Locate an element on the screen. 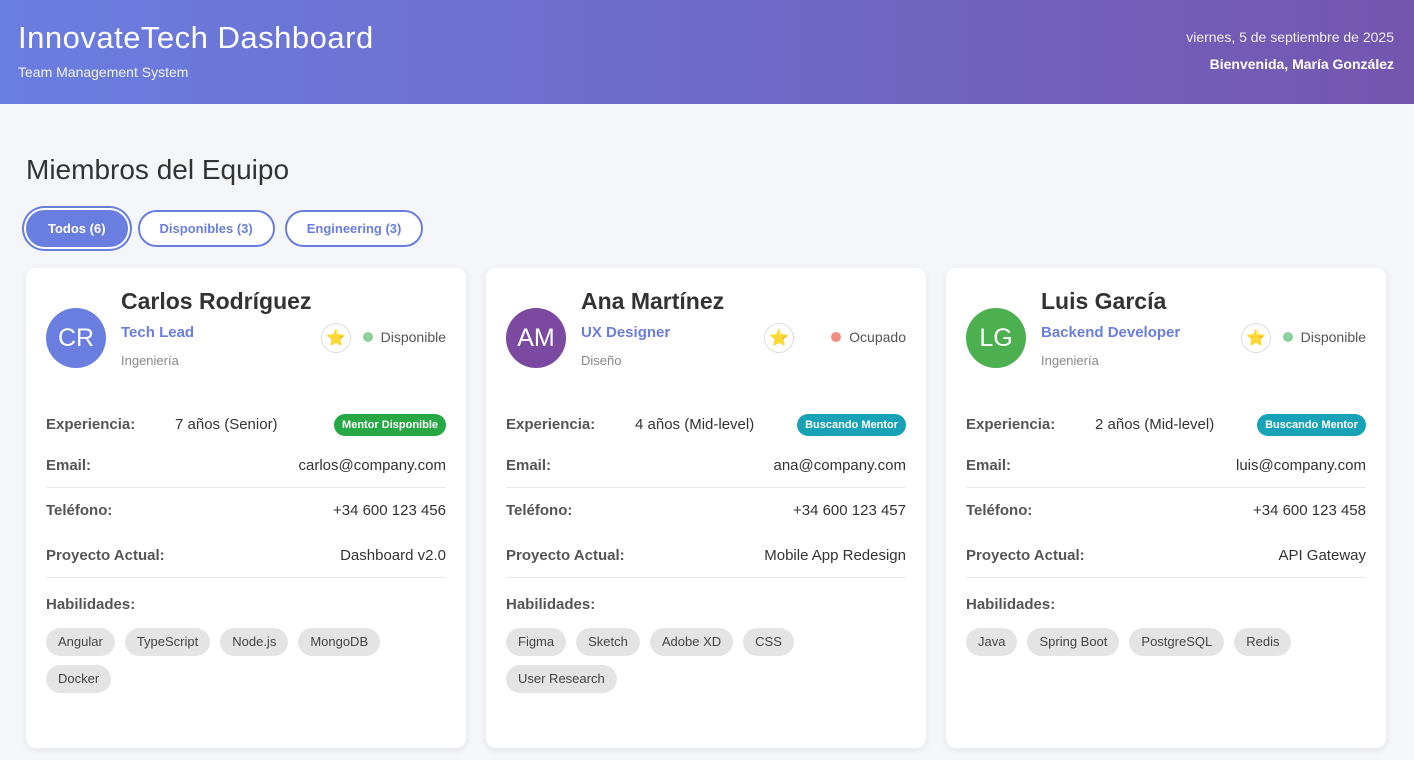 The width and height of the screenshot is (1414, 760). phone-row: Teléfono: +34 600 123 457 is located at coordinates (706, 510).